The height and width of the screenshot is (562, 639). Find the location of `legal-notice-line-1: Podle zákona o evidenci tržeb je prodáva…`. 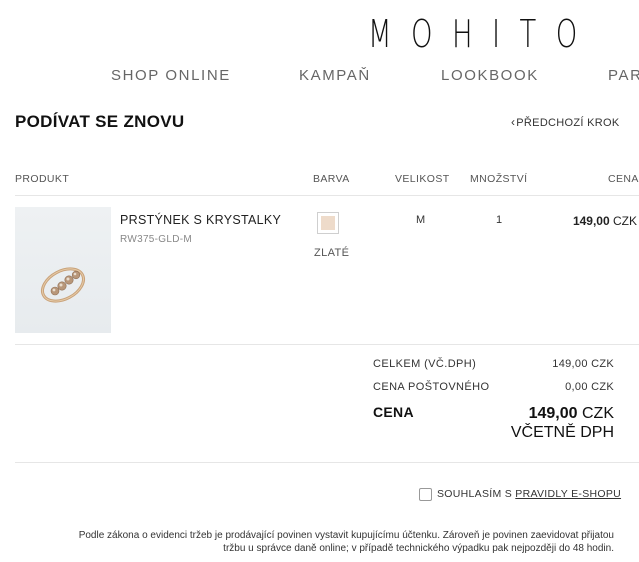

legal-notice-line-1: Podle zákona o evidenci tržeb je prodáva… is located at coordinates (346, 535).